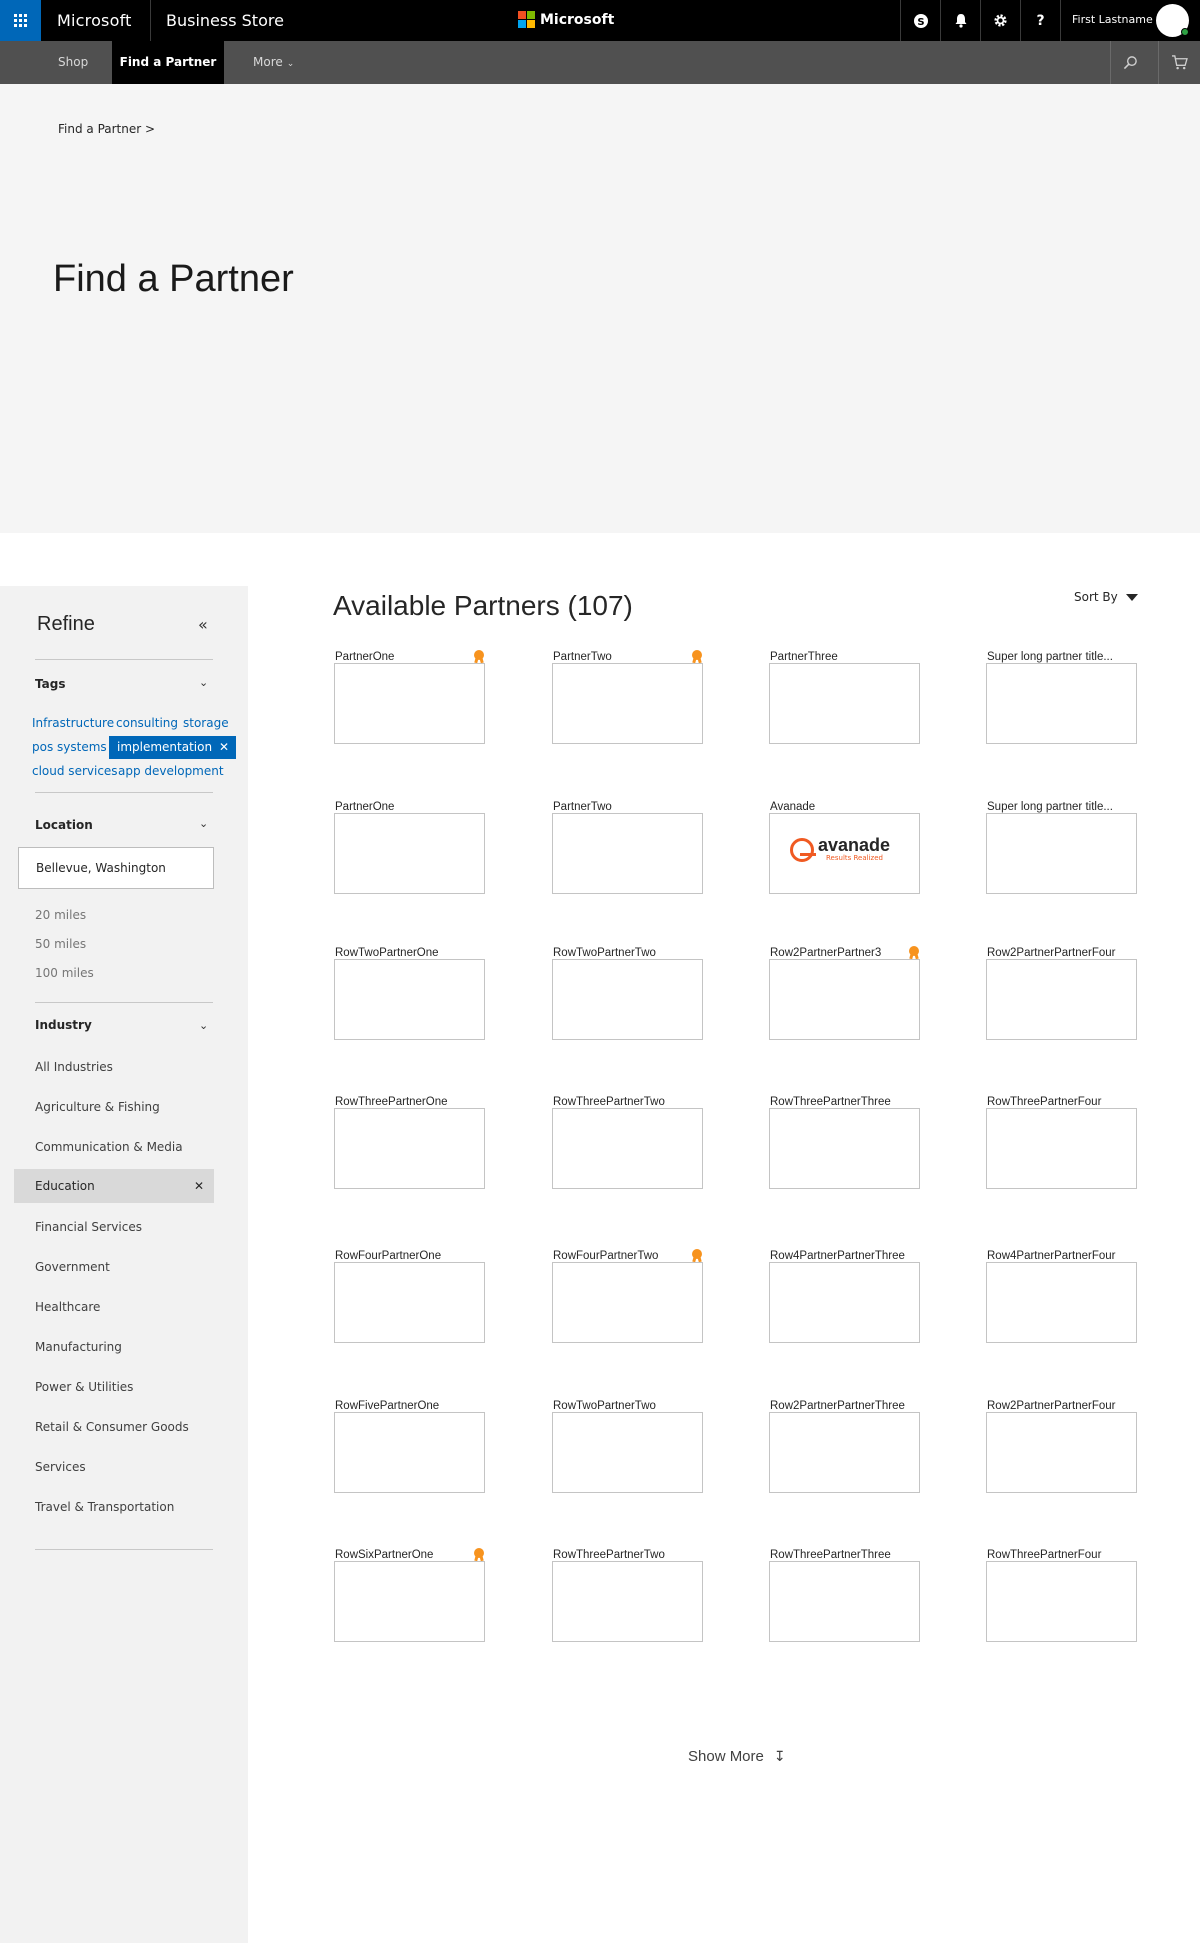 This screenshot has height=1943, width=1200. Describe the element at coordinates (845, 807) in the screenshot. I see `partner-title: Avanade` at that location.